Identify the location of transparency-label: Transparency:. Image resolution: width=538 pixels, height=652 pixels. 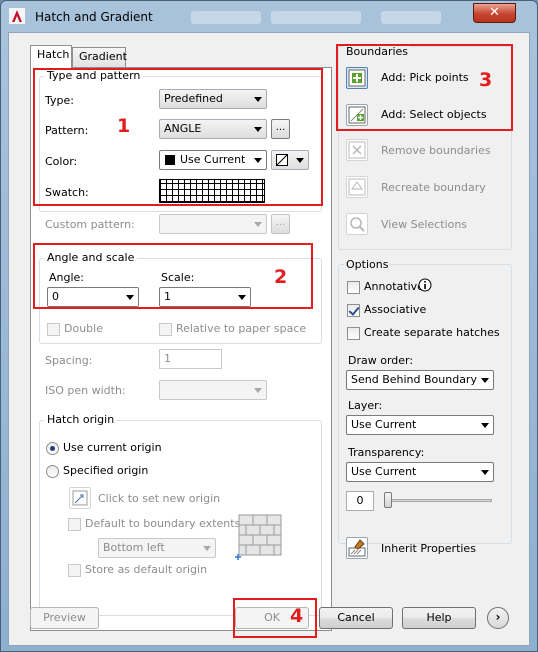
(386, 452).